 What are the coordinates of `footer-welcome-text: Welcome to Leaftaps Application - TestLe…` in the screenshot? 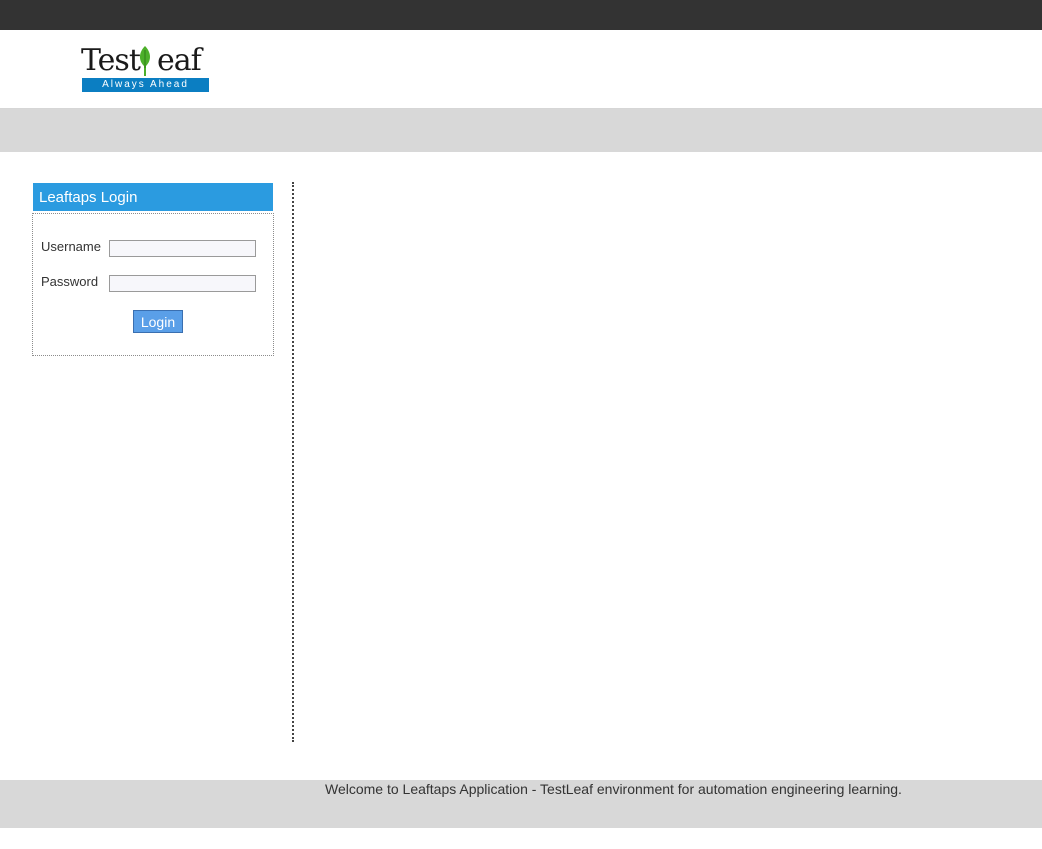 It's located at (613, 789).